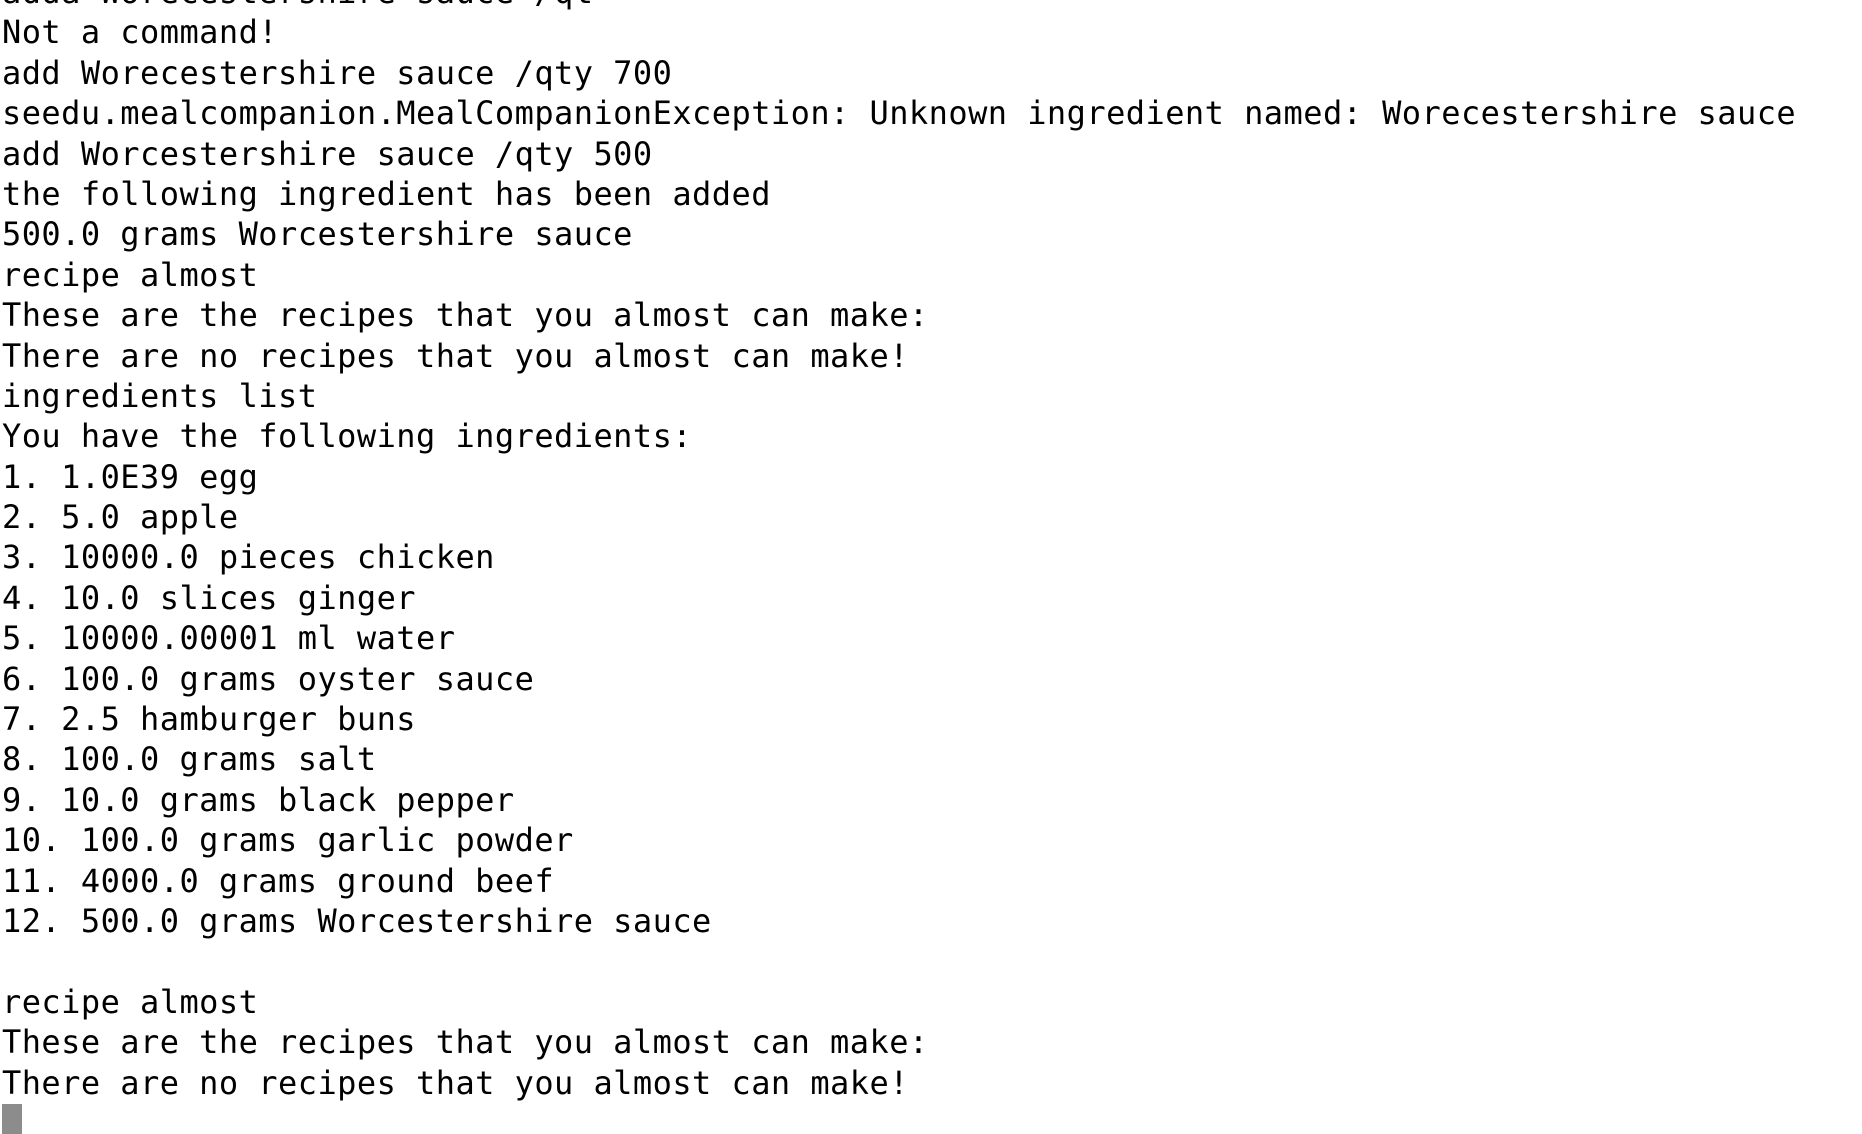 The height and width of the screenshot is (1134, 1862). Describe the element at coordinates (899, 1118) in the screenshot. I see `terminal-prompt-line` at that location.